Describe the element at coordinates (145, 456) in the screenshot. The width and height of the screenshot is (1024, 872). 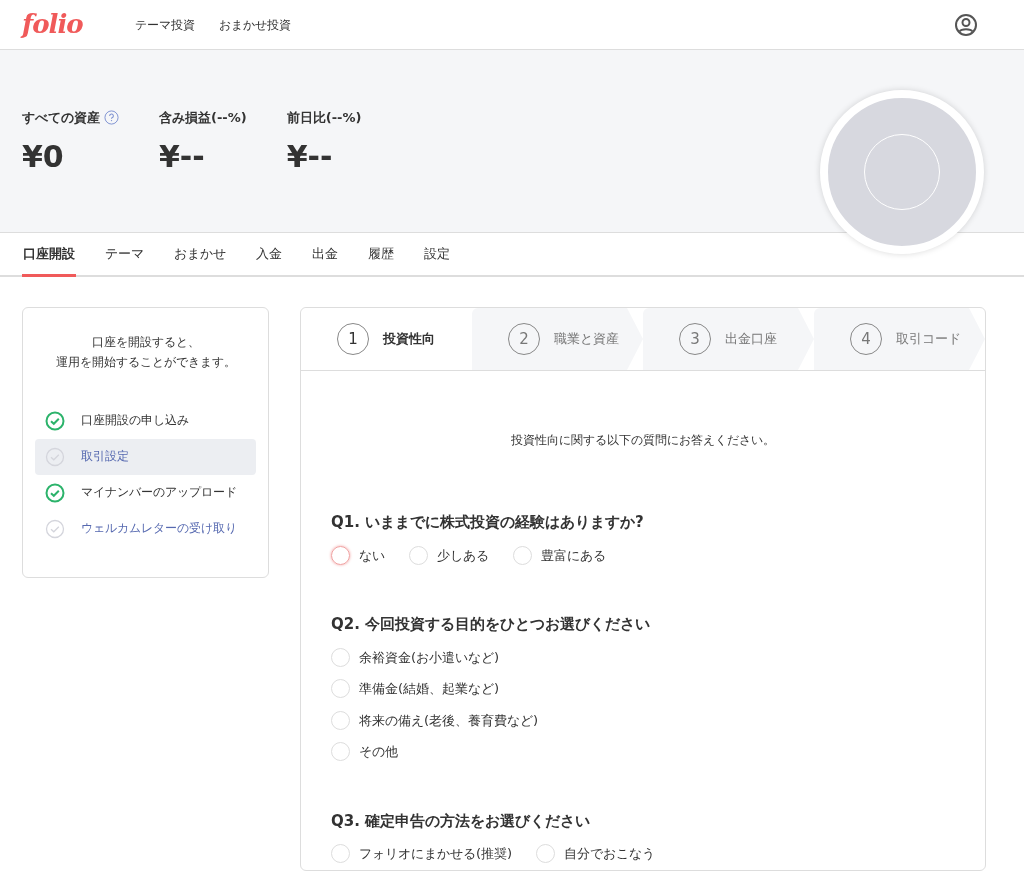
I see `progress-step-item: 取引設定` at that location.